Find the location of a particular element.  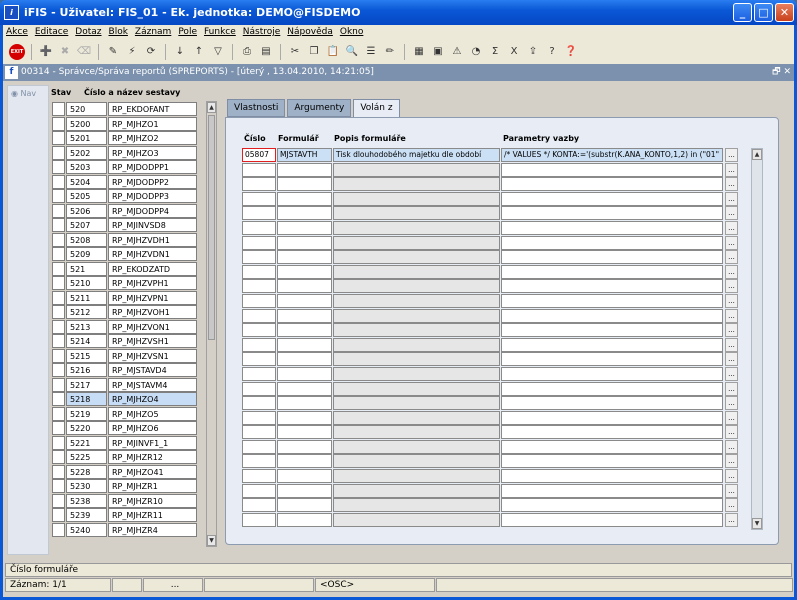

report-row: 5212 RP_MJHZVOH1 is located at coordinates (124, 312).